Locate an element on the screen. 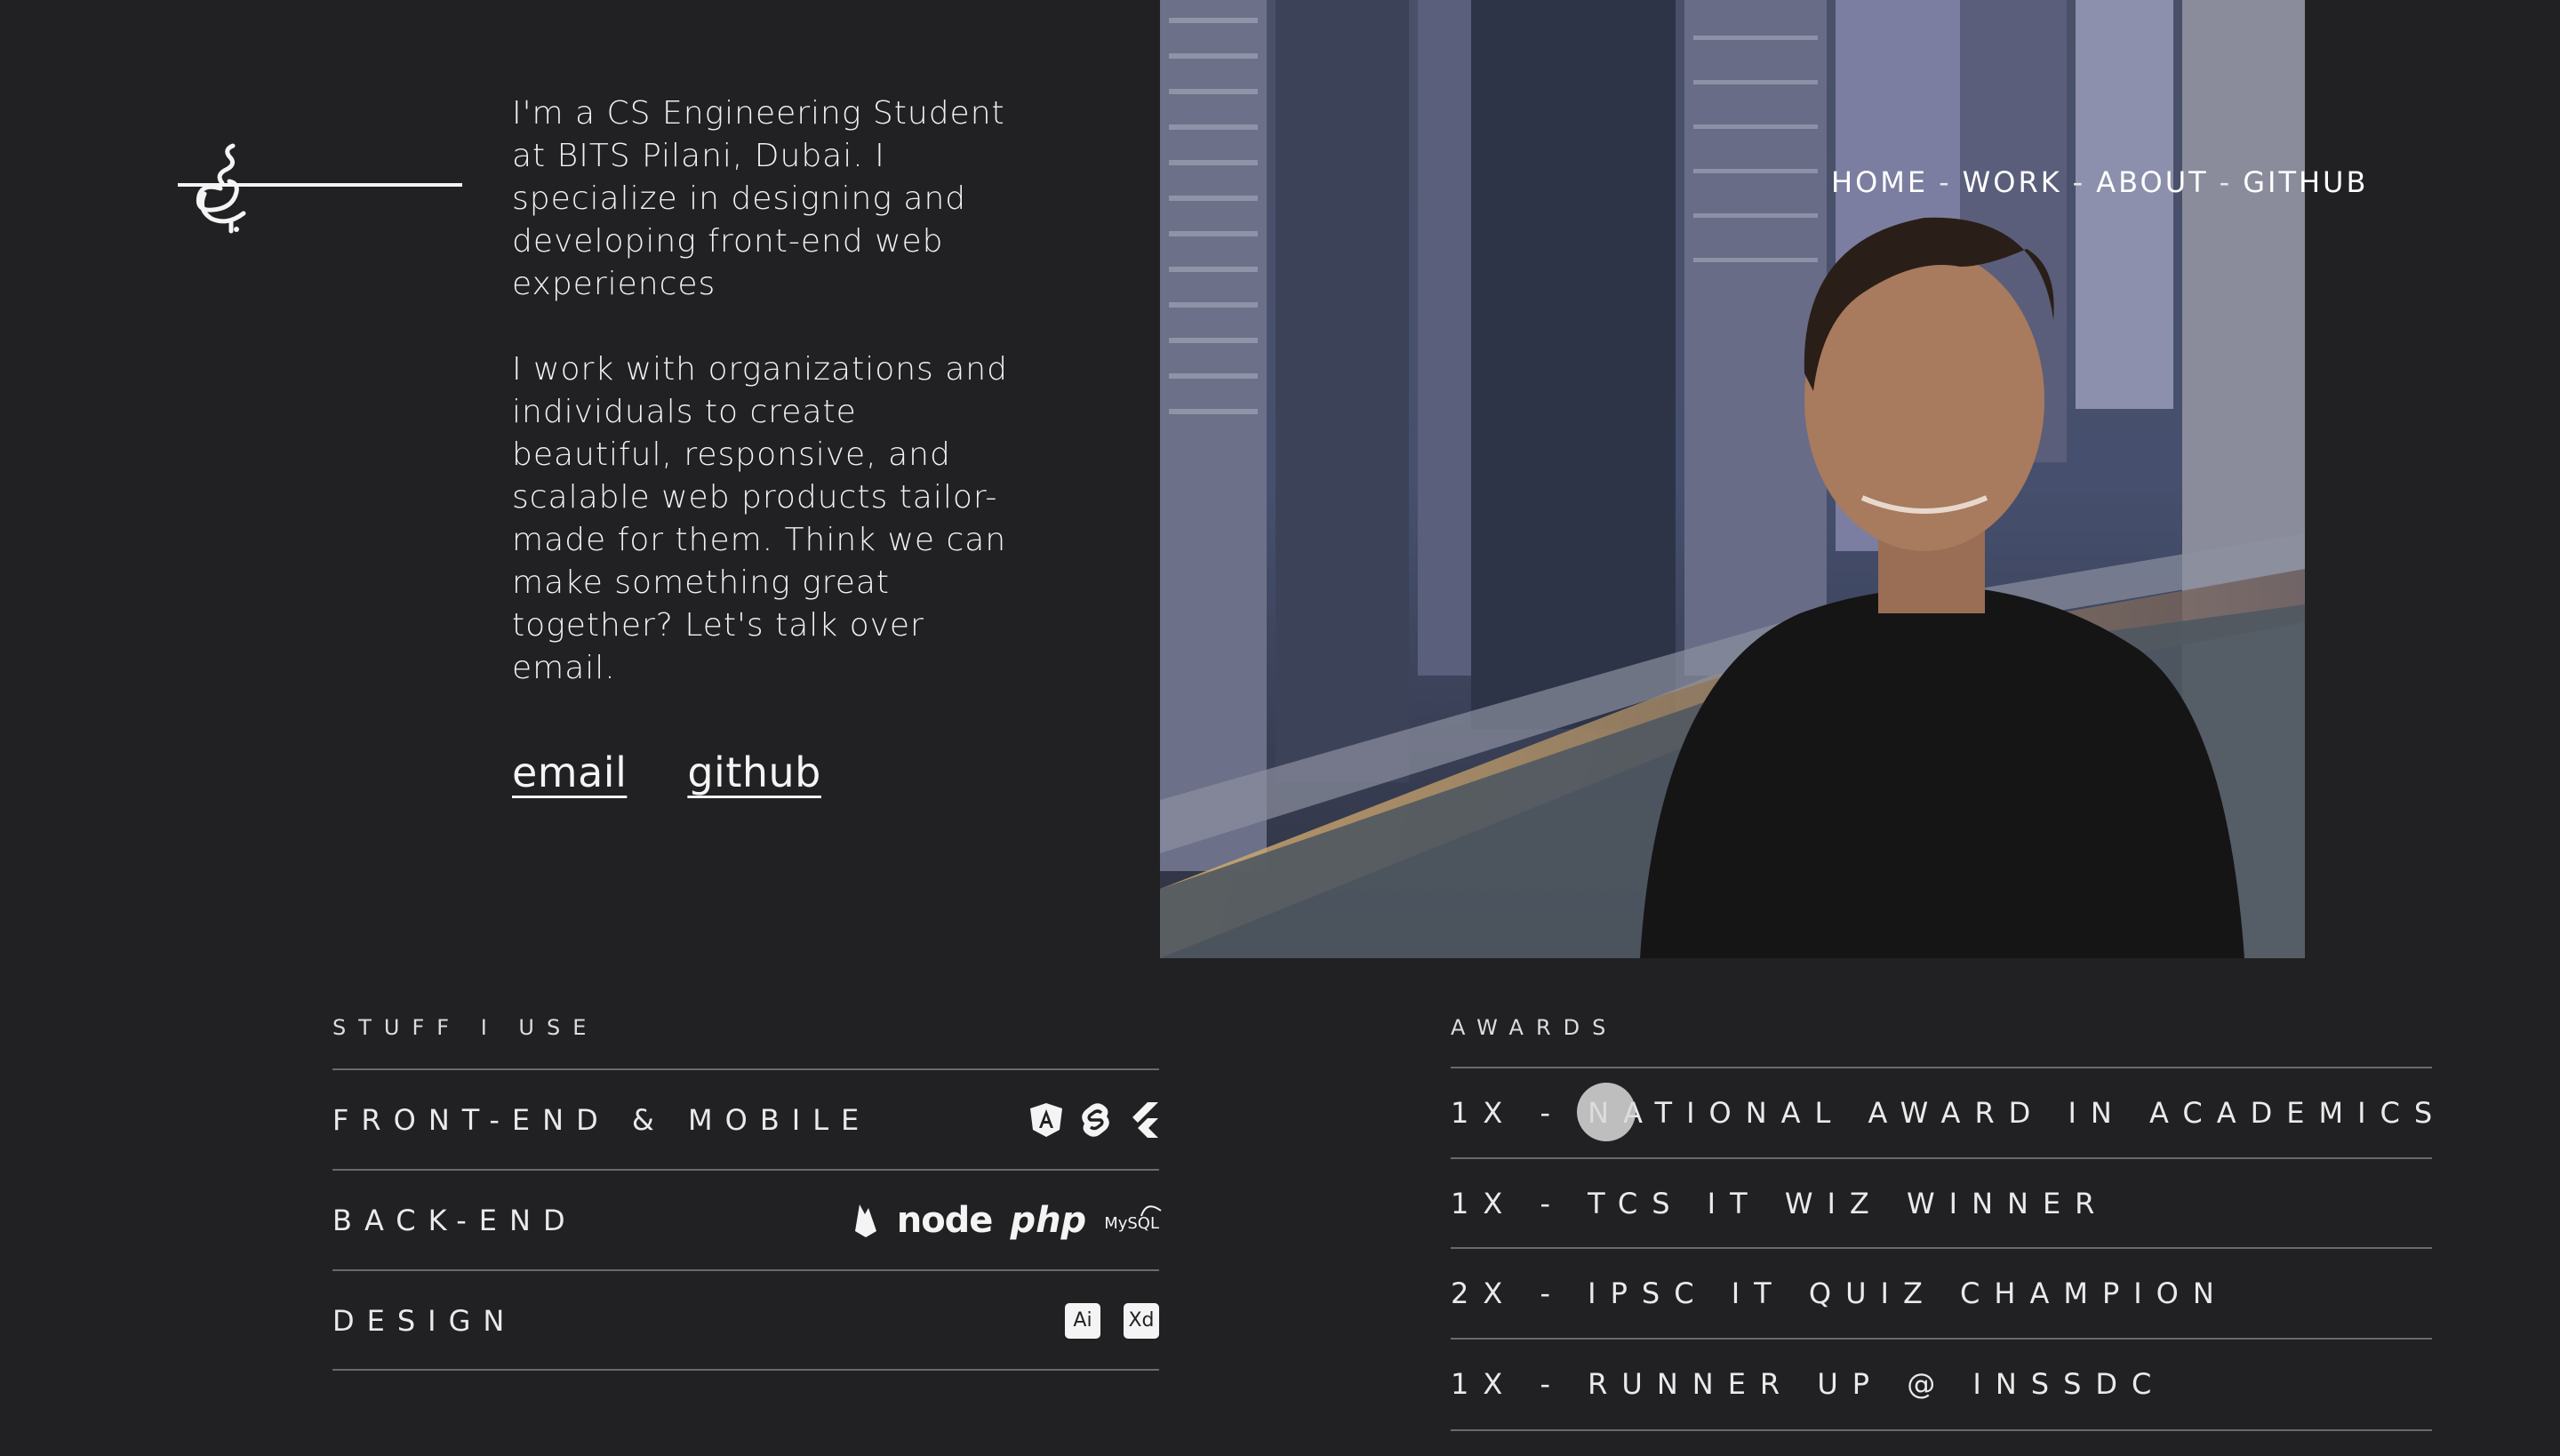 This screenshot has height=1456, width=2560. adobe-xd-icon: Xd is located at coordinates (1141, 1320).